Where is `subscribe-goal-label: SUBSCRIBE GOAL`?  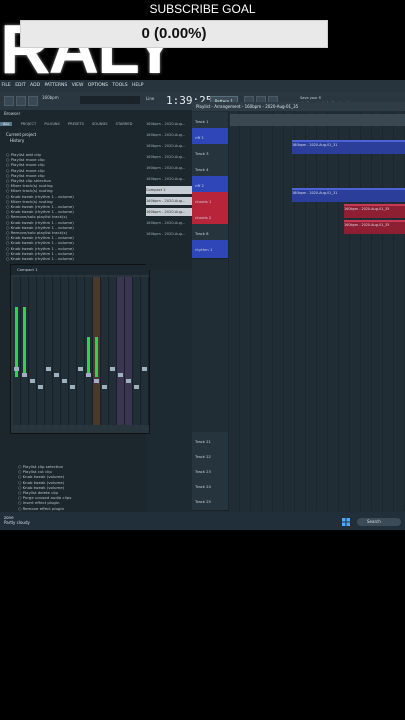
subscribe-goal-label: SUBSCRIBE GOAL is located at coordinates (202, 9).